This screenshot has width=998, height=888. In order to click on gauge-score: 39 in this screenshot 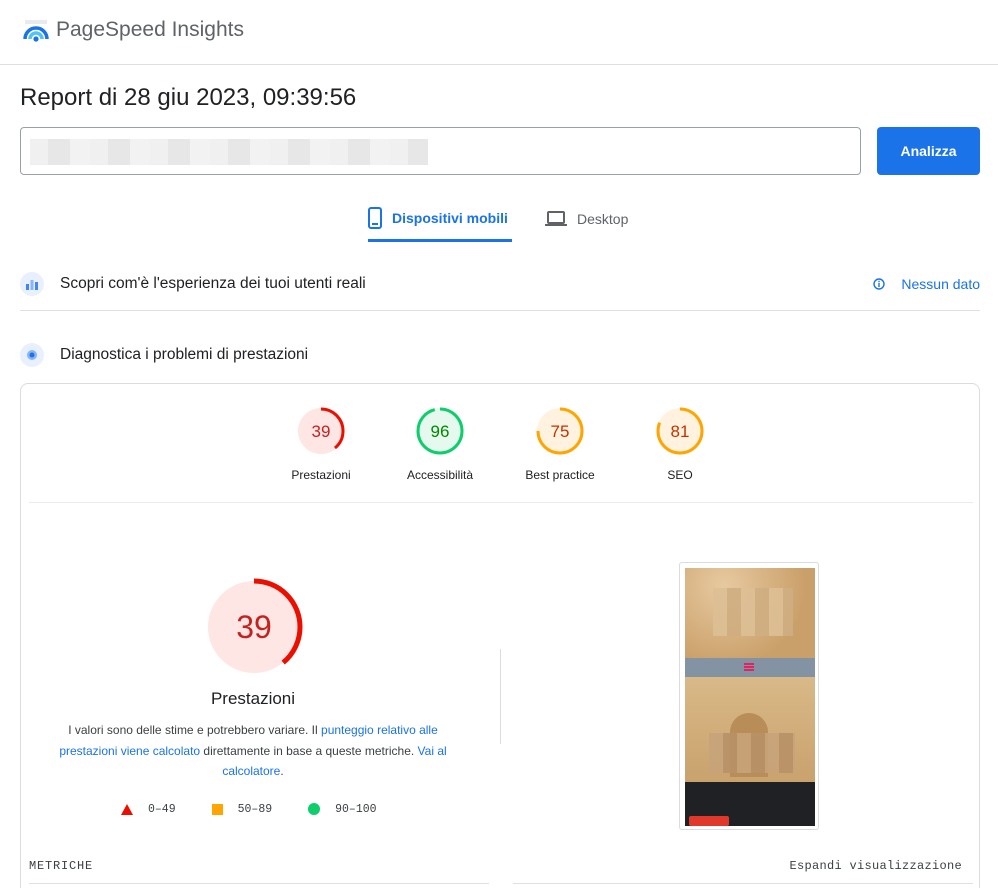, I will do `click(321, 431)`.